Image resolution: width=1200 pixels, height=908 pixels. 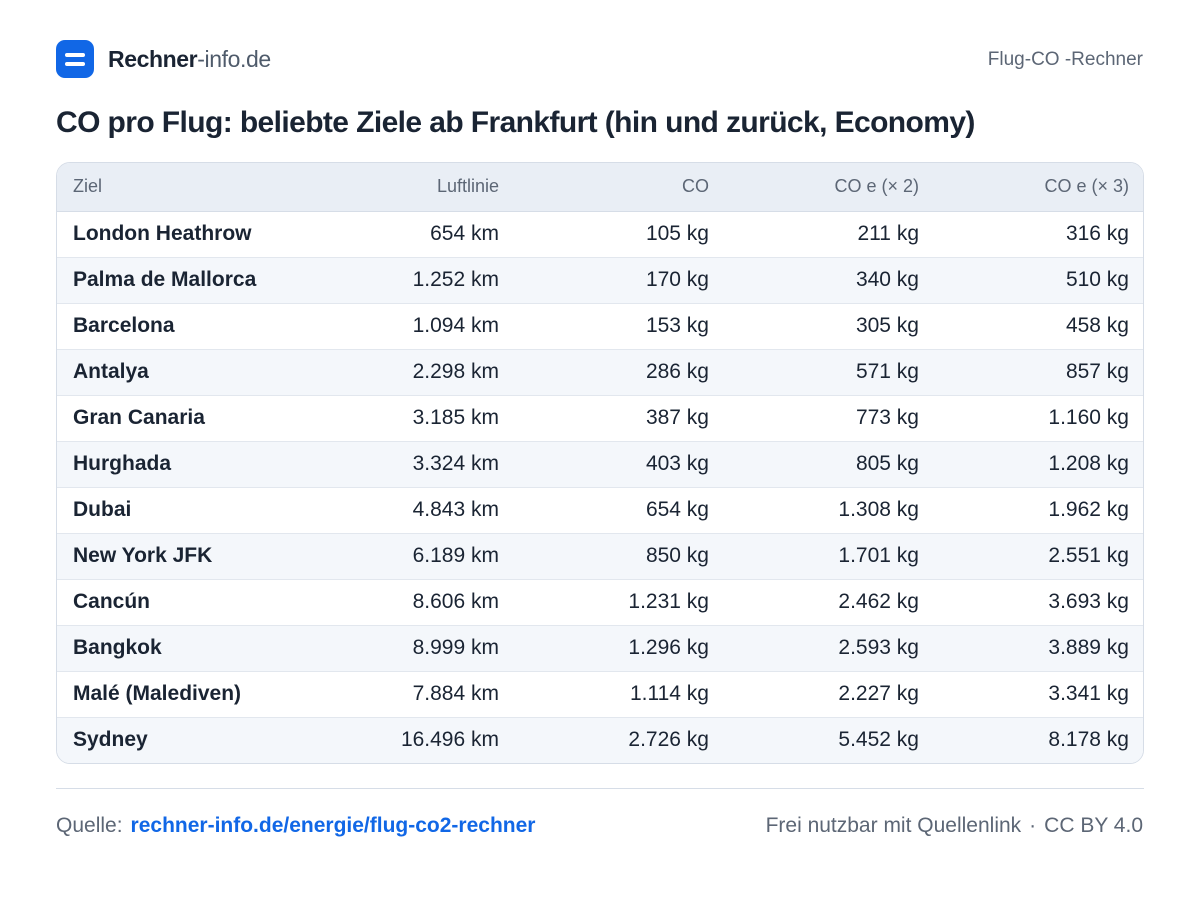 I want to click on source-link: rechner-info.de/energie/flug-co2-rechner, so click(x=333, y=825).